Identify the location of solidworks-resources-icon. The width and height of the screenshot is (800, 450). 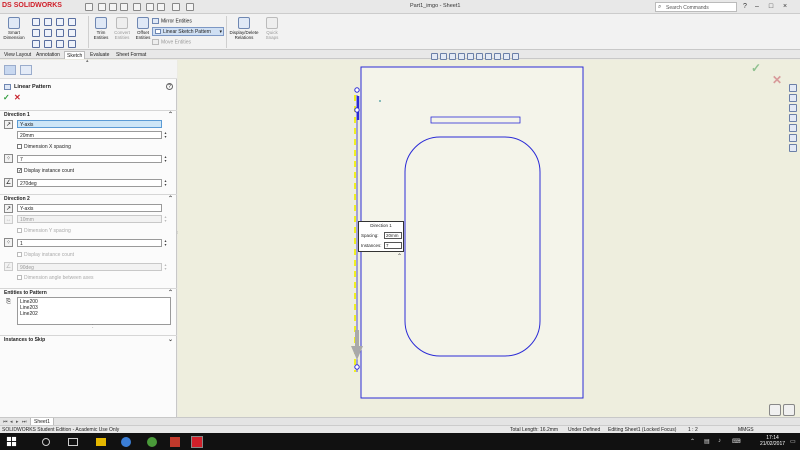
(793, 88).